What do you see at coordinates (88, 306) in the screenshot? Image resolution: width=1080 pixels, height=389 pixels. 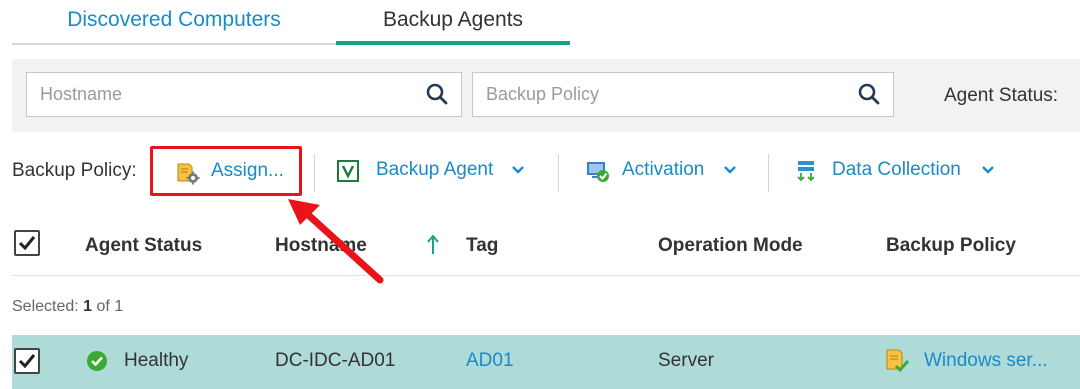 I see `selected-count: 1` at bounding box center [88, 306].